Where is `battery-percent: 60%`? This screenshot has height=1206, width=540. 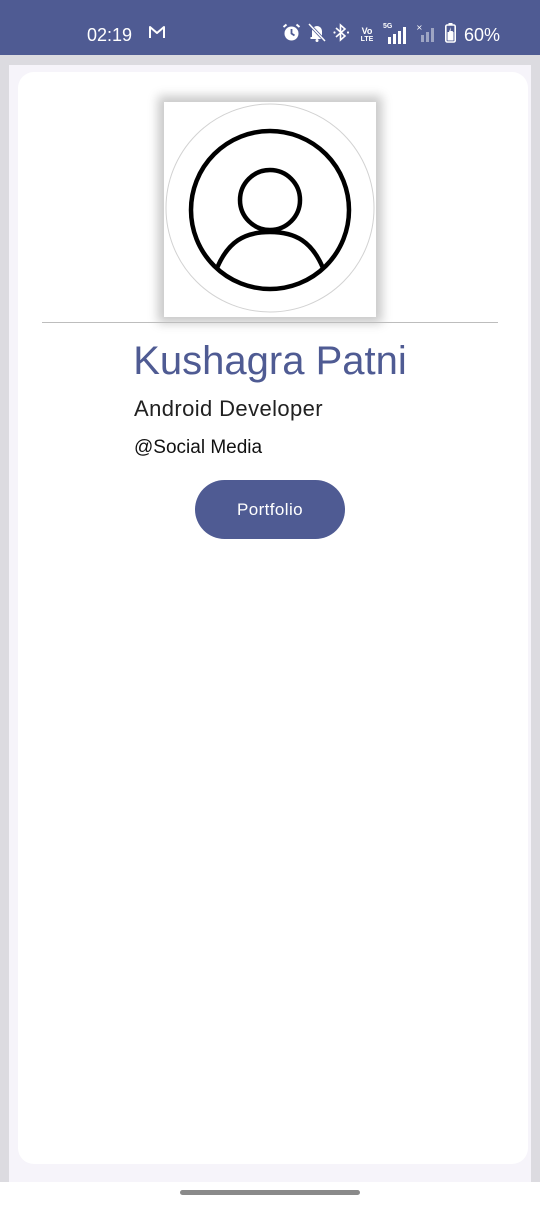
battery-percent: 60% is located at coordinates (482, 35).